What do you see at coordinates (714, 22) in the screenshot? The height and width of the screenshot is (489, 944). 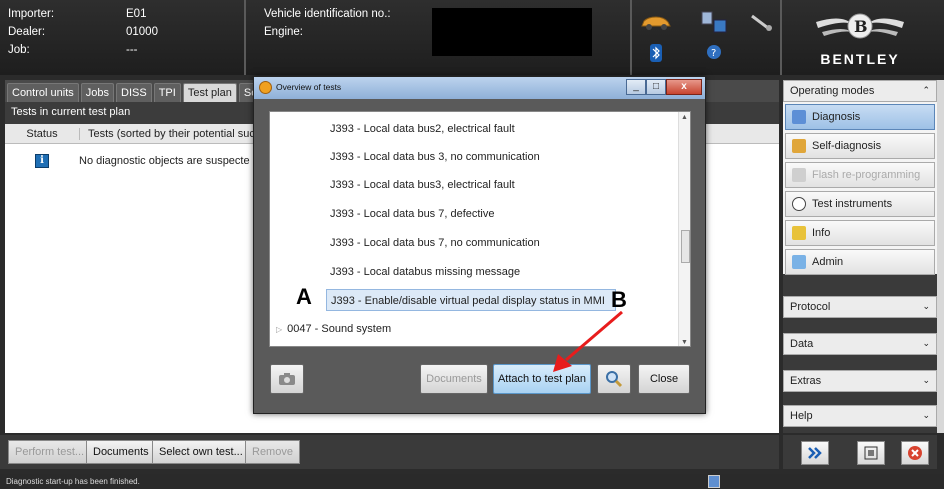 I see `network-icon` at bounding box center [714, 22].